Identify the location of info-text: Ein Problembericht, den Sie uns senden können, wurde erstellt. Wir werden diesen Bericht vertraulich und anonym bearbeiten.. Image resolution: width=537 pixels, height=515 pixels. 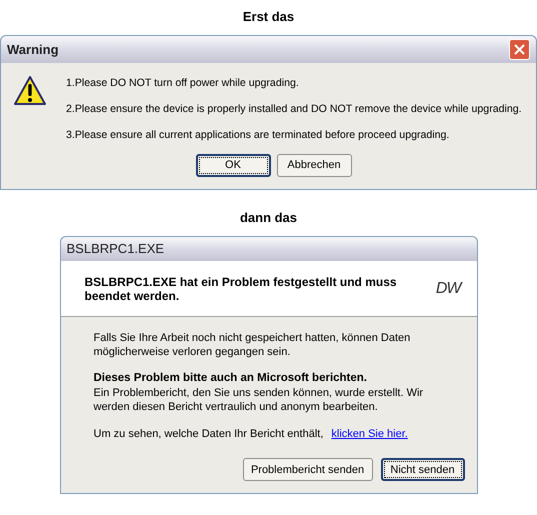
(259, 400).